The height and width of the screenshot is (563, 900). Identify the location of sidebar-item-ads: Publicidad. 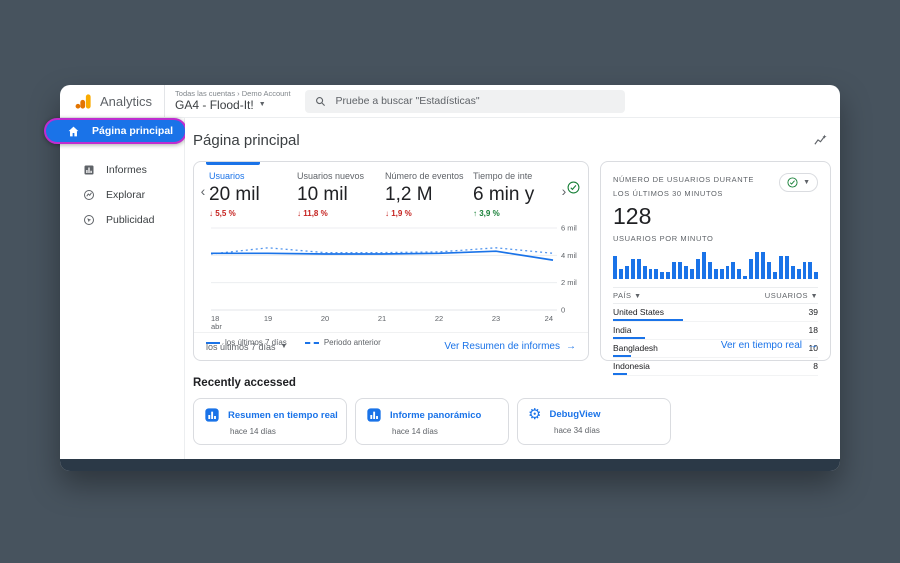
(122, 219).